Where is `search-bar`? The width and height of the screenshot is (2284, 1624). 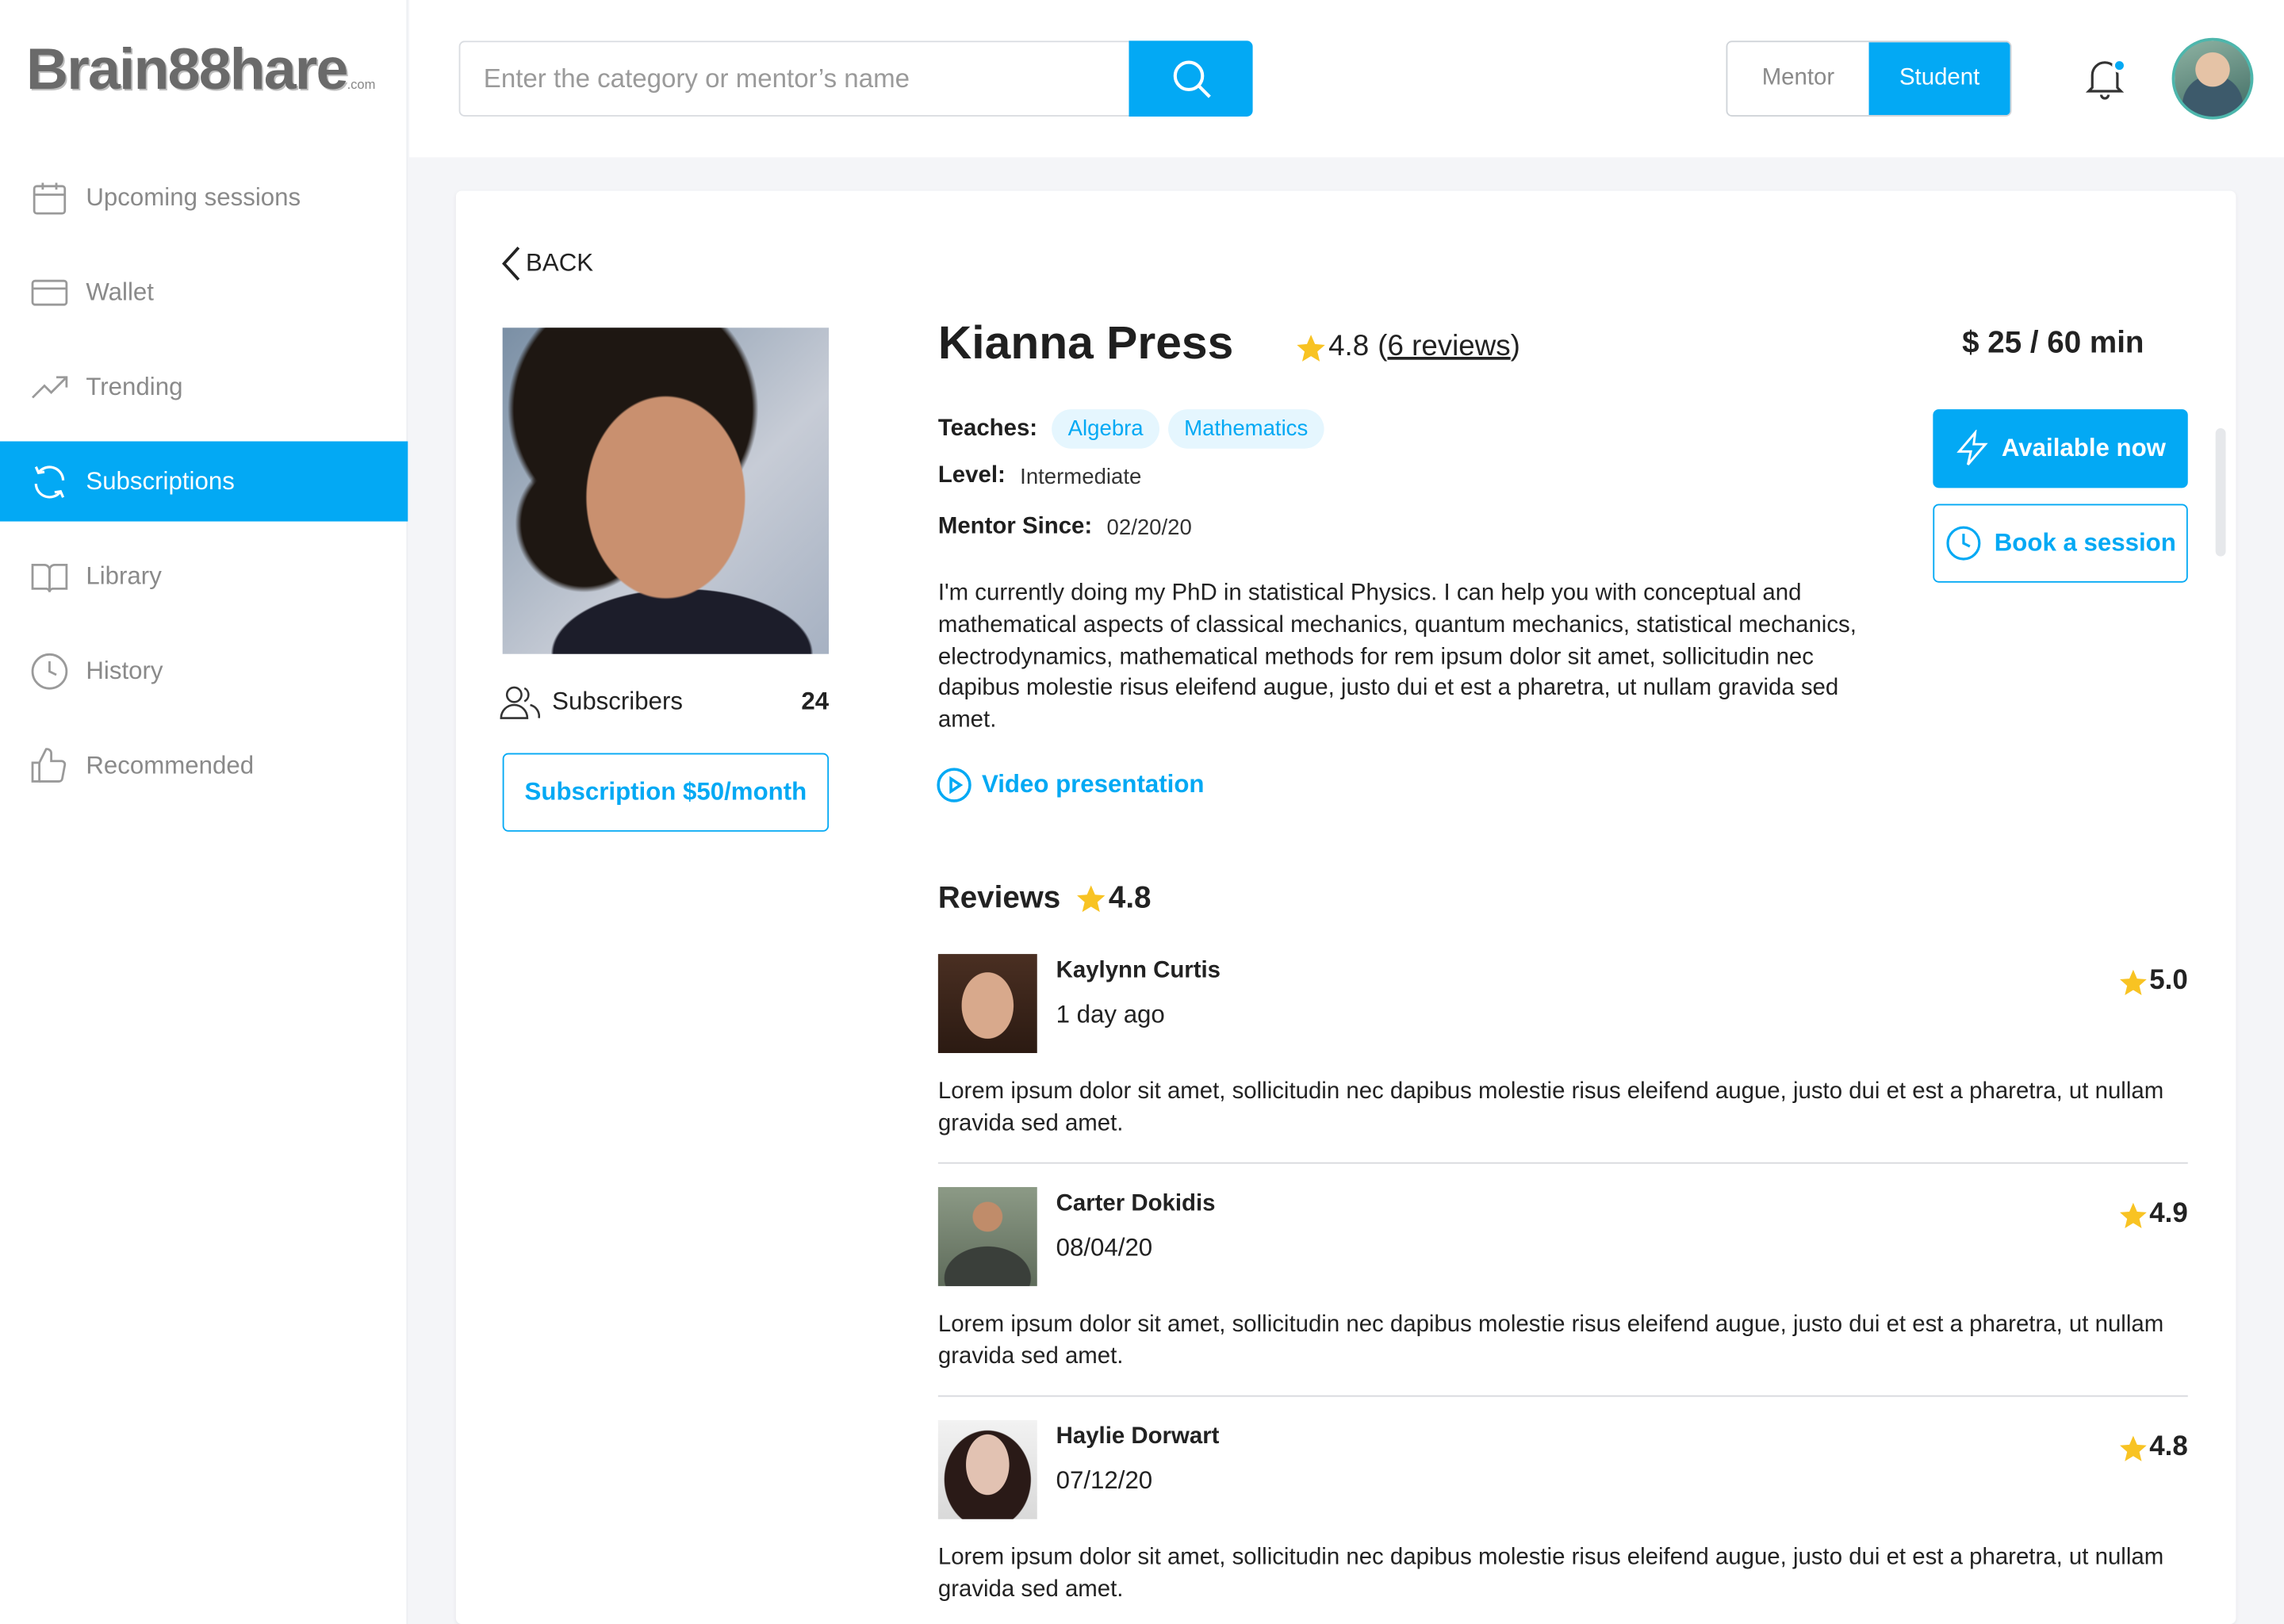
search-bar is located at coordinates (855, 78).